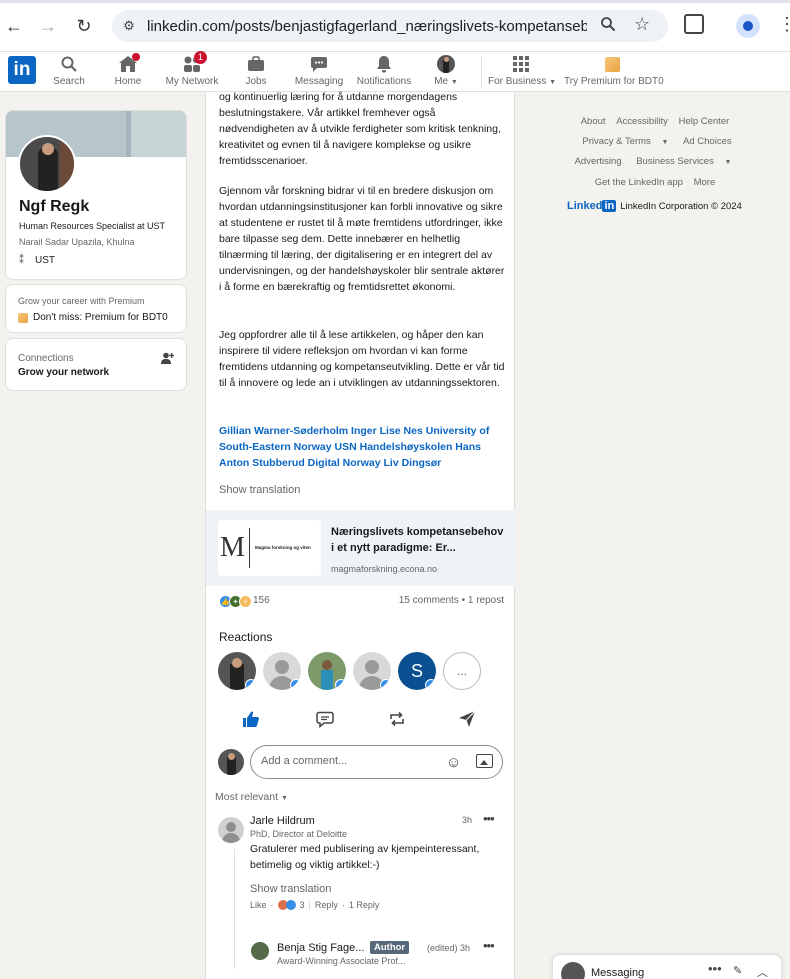  What do you see at coordinates (299, 834) in the screenshot?
I see `commenter-headline: PhD, Director at Deloitte` at bounding box center [299, 834].